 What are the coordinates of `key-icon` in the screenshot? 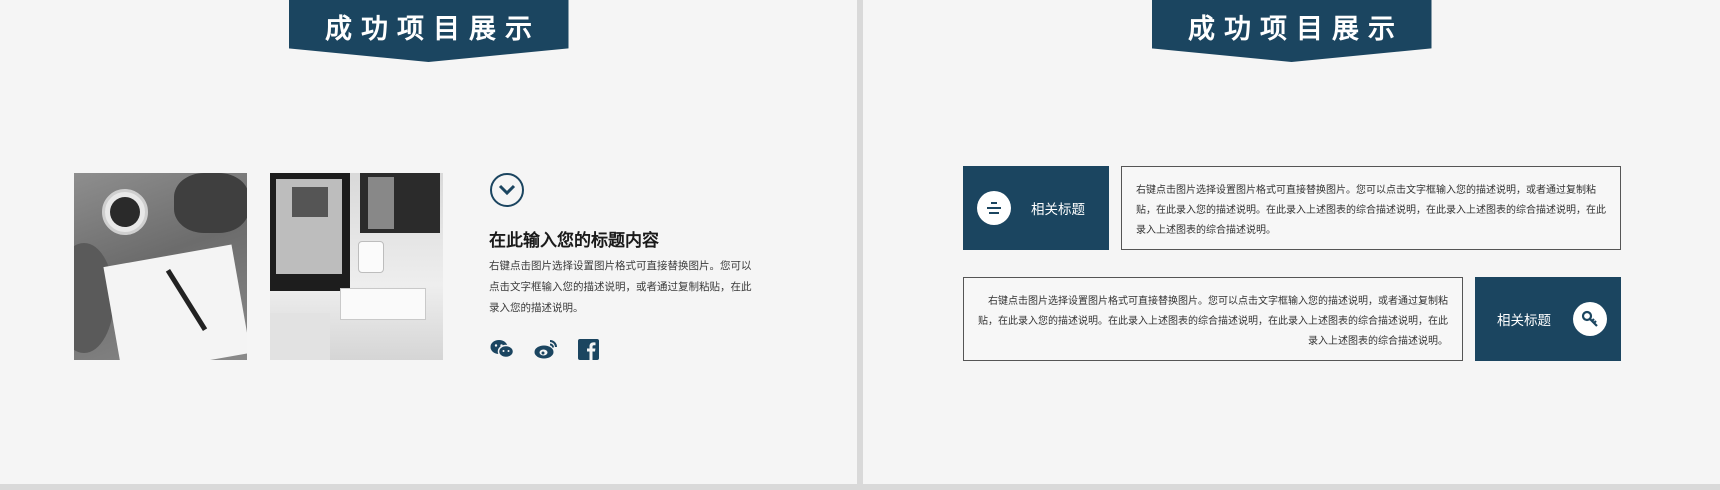 It's located at (1590, 319).